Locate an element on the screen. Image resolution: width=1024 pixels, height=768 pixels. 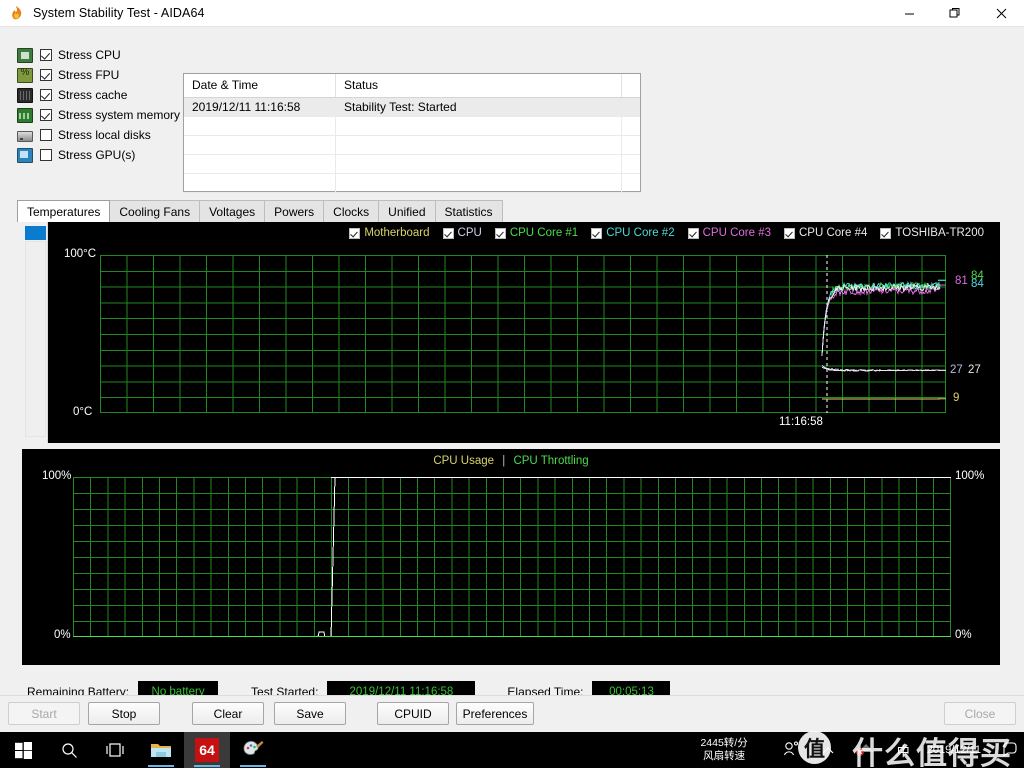
legend-item: CPU Core #1 is located at coordinates (536, 233).